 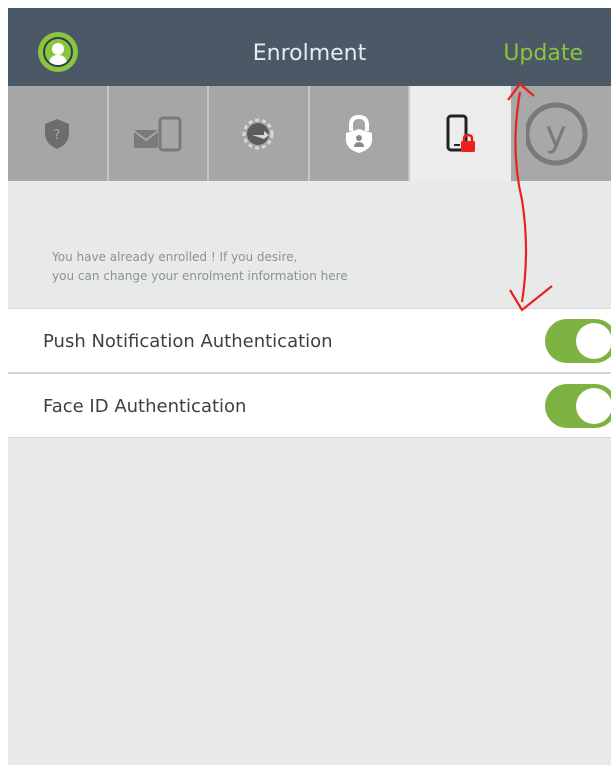 I want to click on tab-phone-lock, so click(x=460, y=133).